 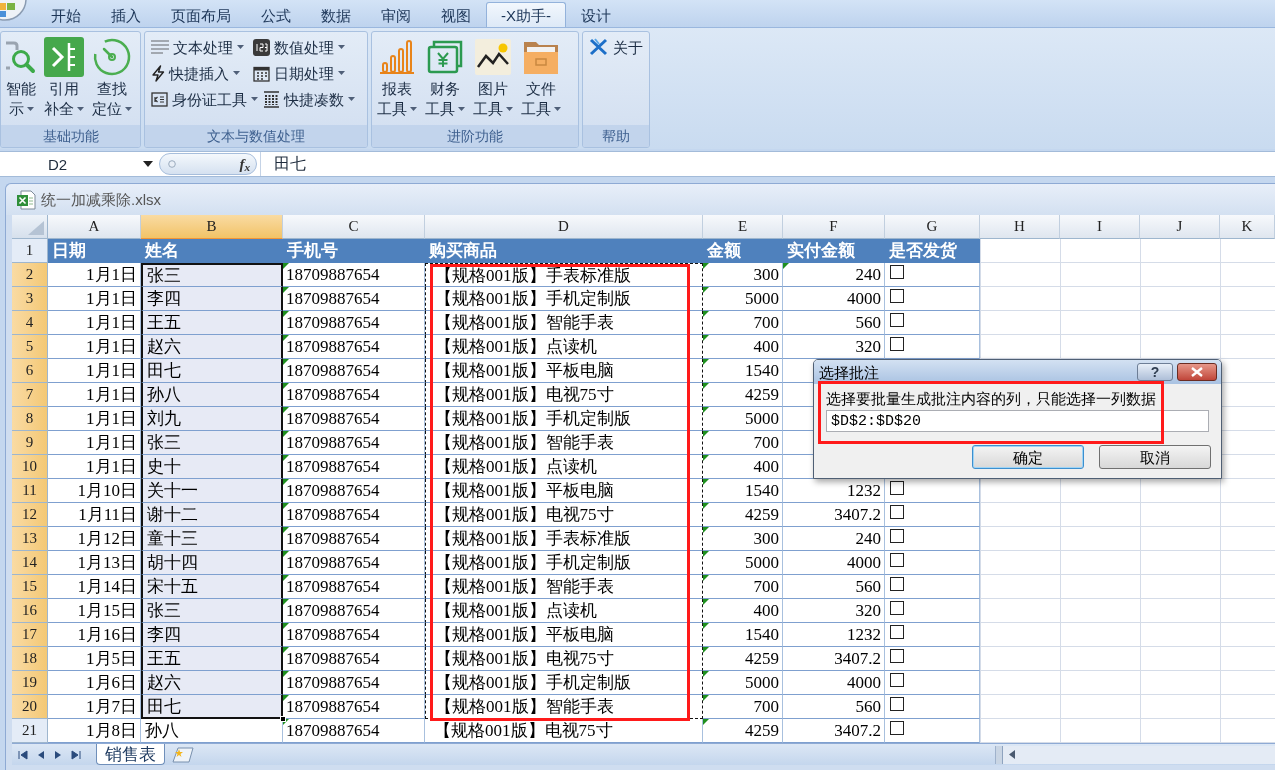 I want to click on date-text: 1月12日, so click(x=107, y=538).